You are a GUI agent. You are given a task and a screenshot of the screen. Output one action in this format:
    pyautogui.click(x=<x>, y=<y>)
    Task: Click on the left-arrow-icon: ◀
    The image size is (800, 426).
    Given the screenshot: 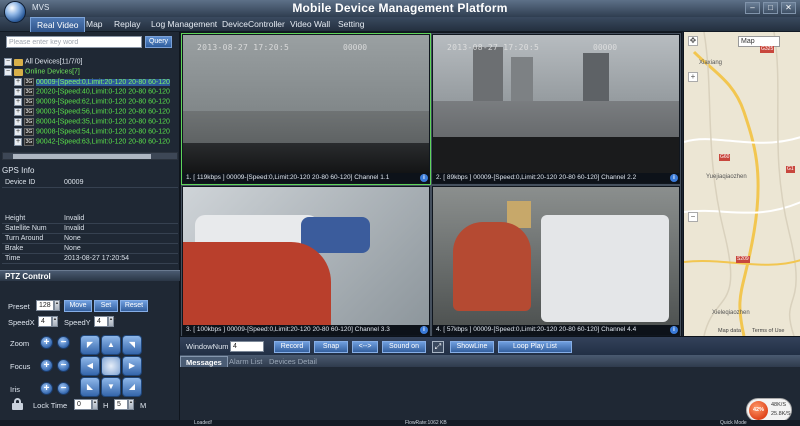 What is the action you would take?
    pyautogui.click(x=90, y=366)
    